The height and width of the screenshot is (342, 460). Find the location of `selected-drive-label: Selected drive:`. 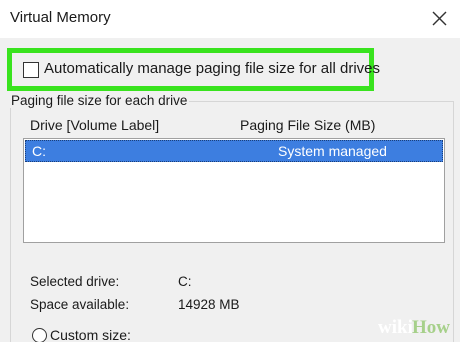

selected-drive-label: Selected drive: is located at coordinates (75, 281).